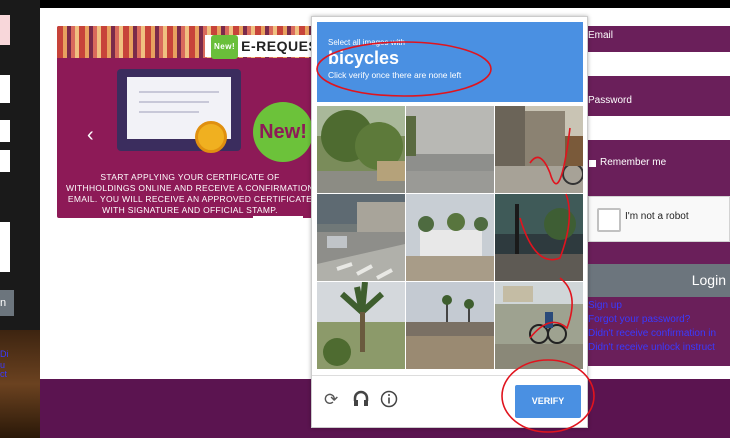  What do you see at coordinates (395, 75) in the screenshot?
I see `captcha-hint: Click verify once there are none left` at bounding box center [395, 75].